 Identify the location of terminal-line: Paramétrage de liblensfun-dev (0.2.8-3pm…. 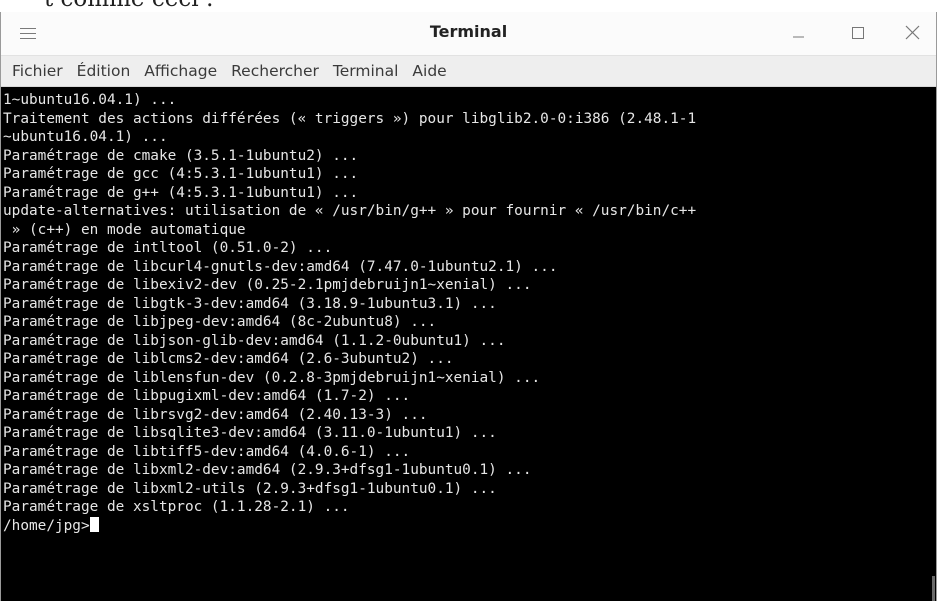
(272, 377).